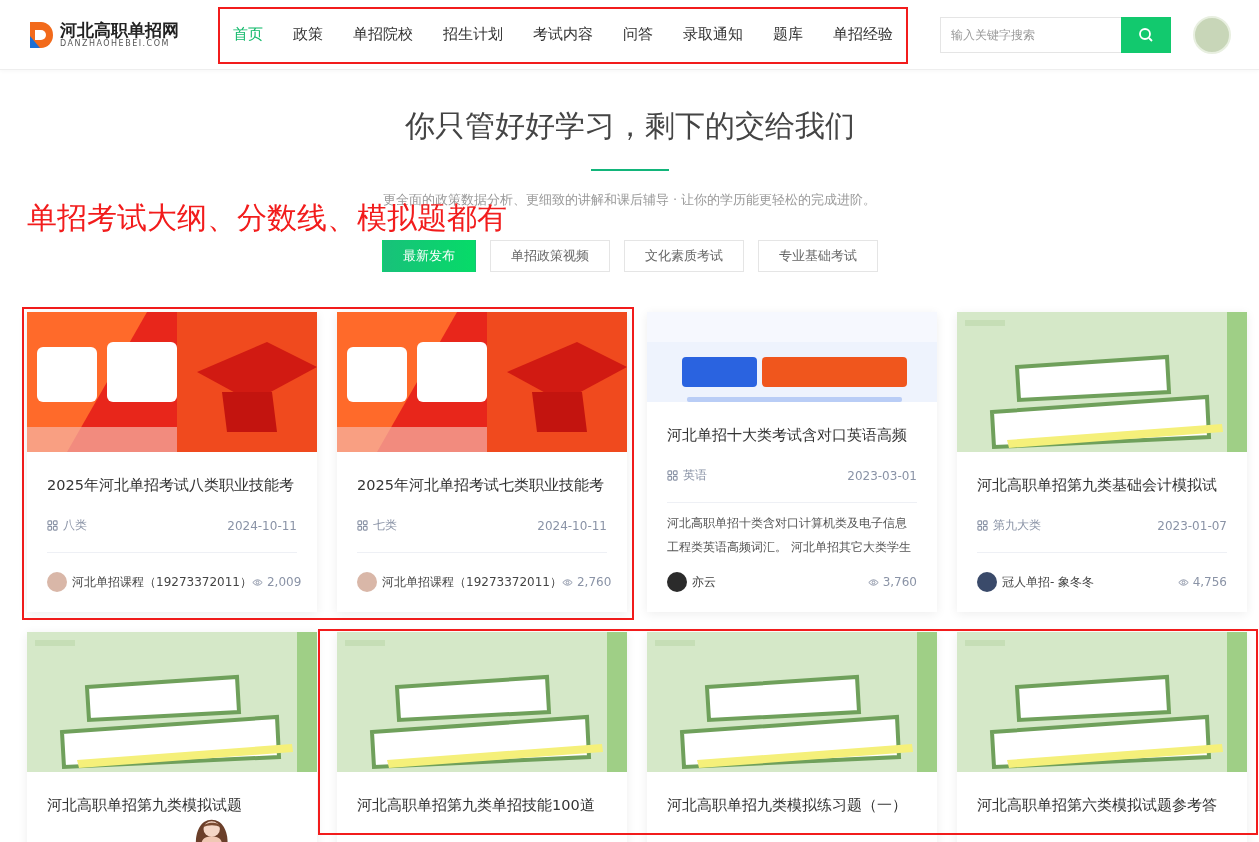 Image resolution: width=1259 pixels, height=842 pixels. I want to click on nav-link: 招生计划, so click(473, 34).